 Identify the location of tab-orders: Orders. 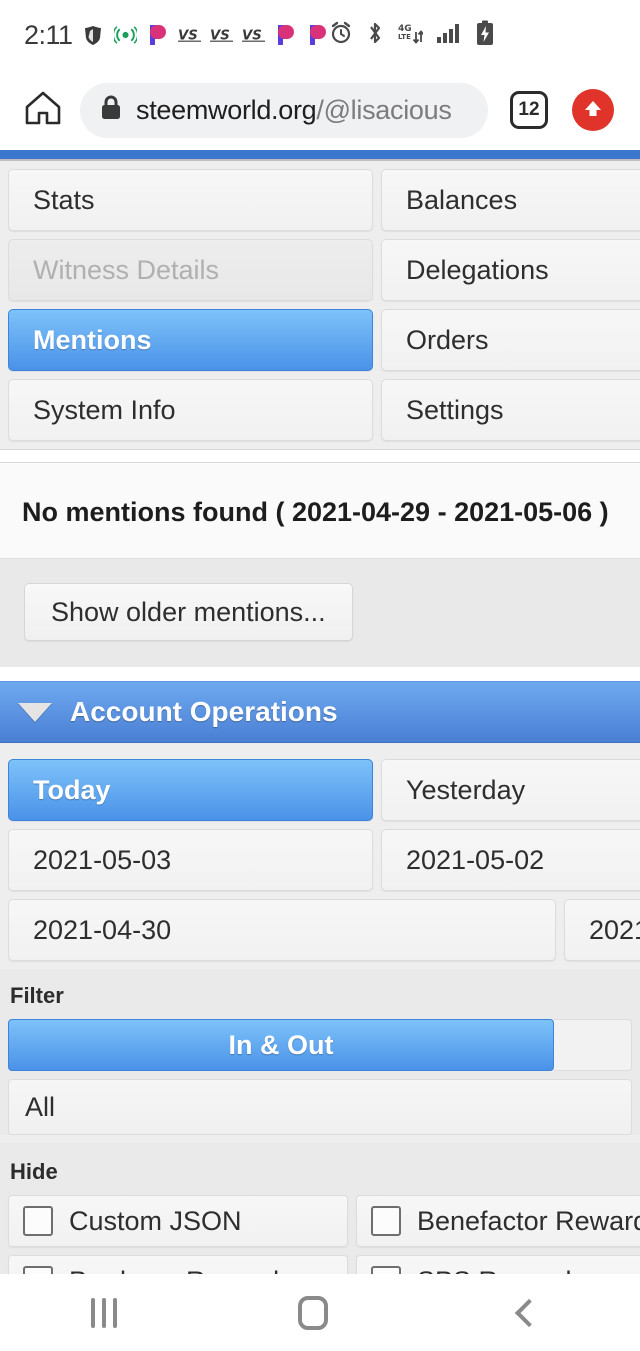
(510, 340).